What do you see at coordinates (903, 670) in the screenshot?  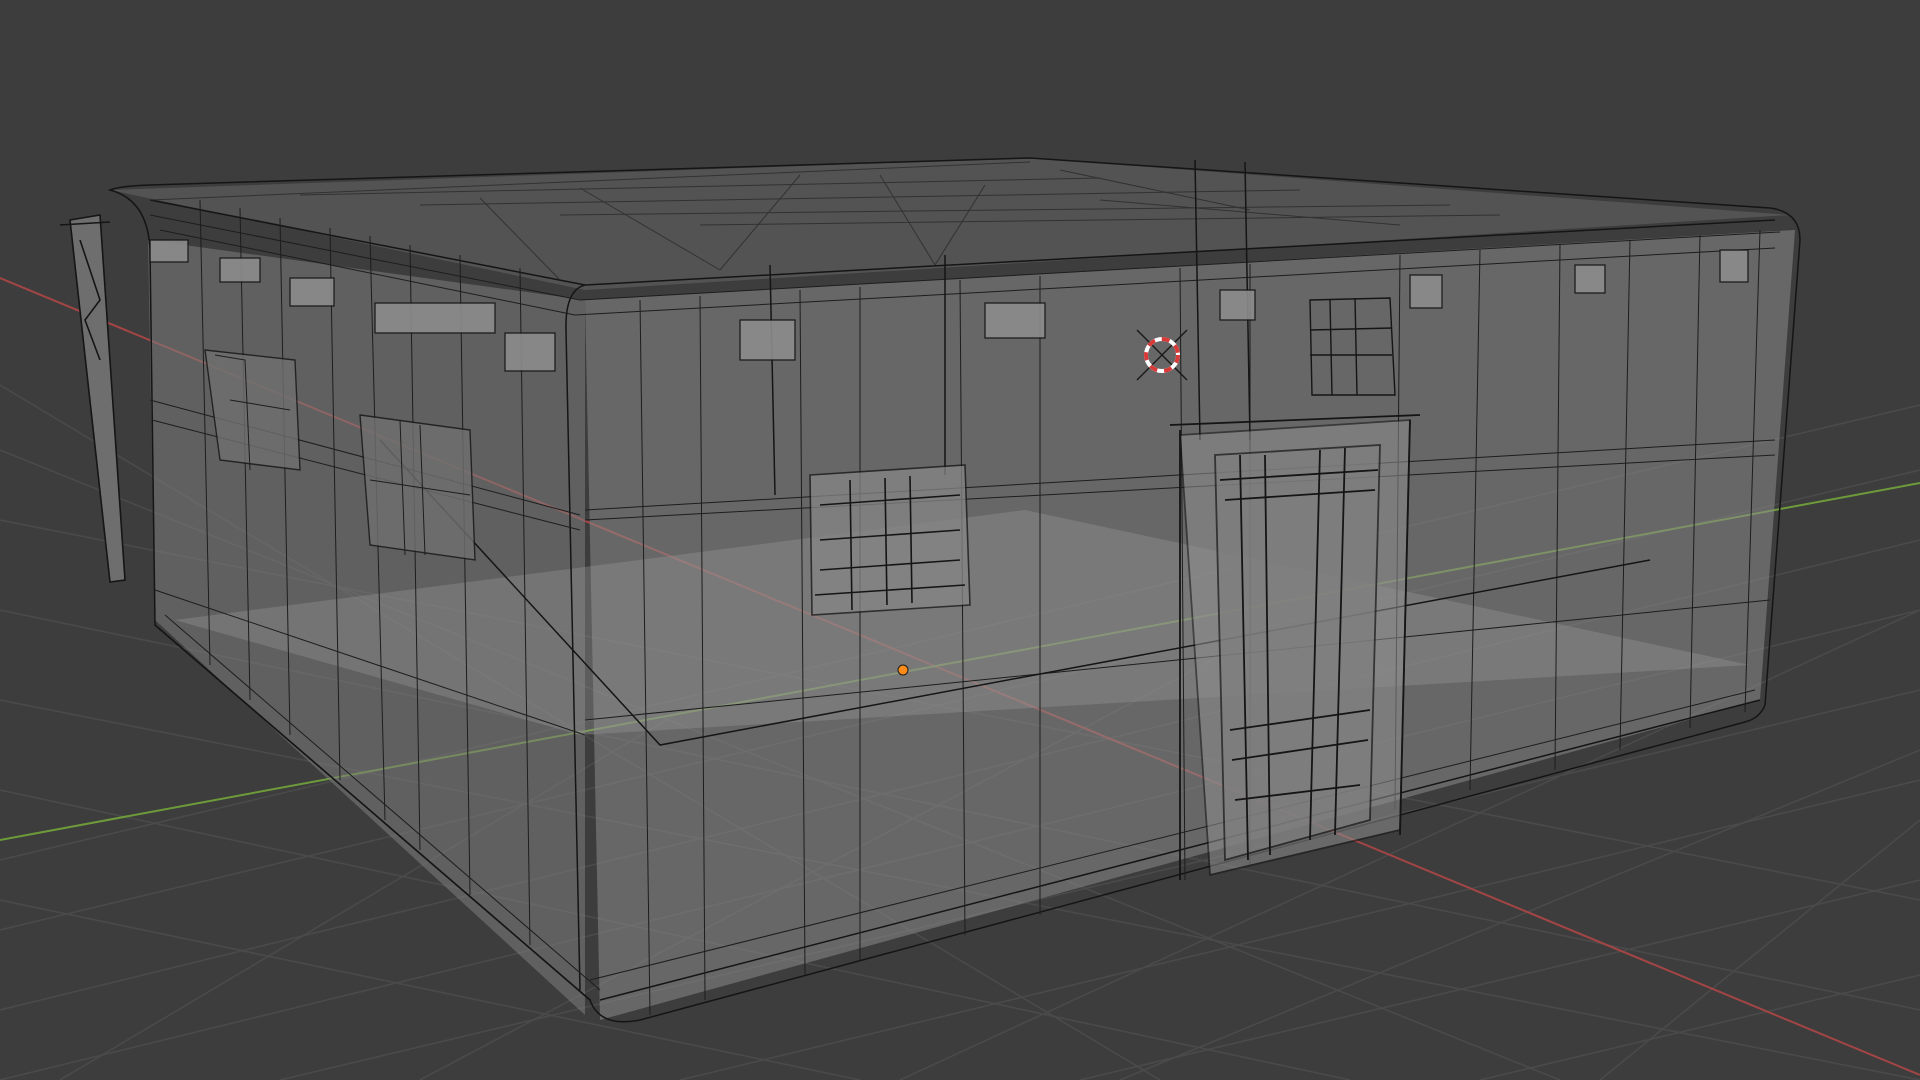 I see `object-origin-icon` at bounding box center [903, 670].